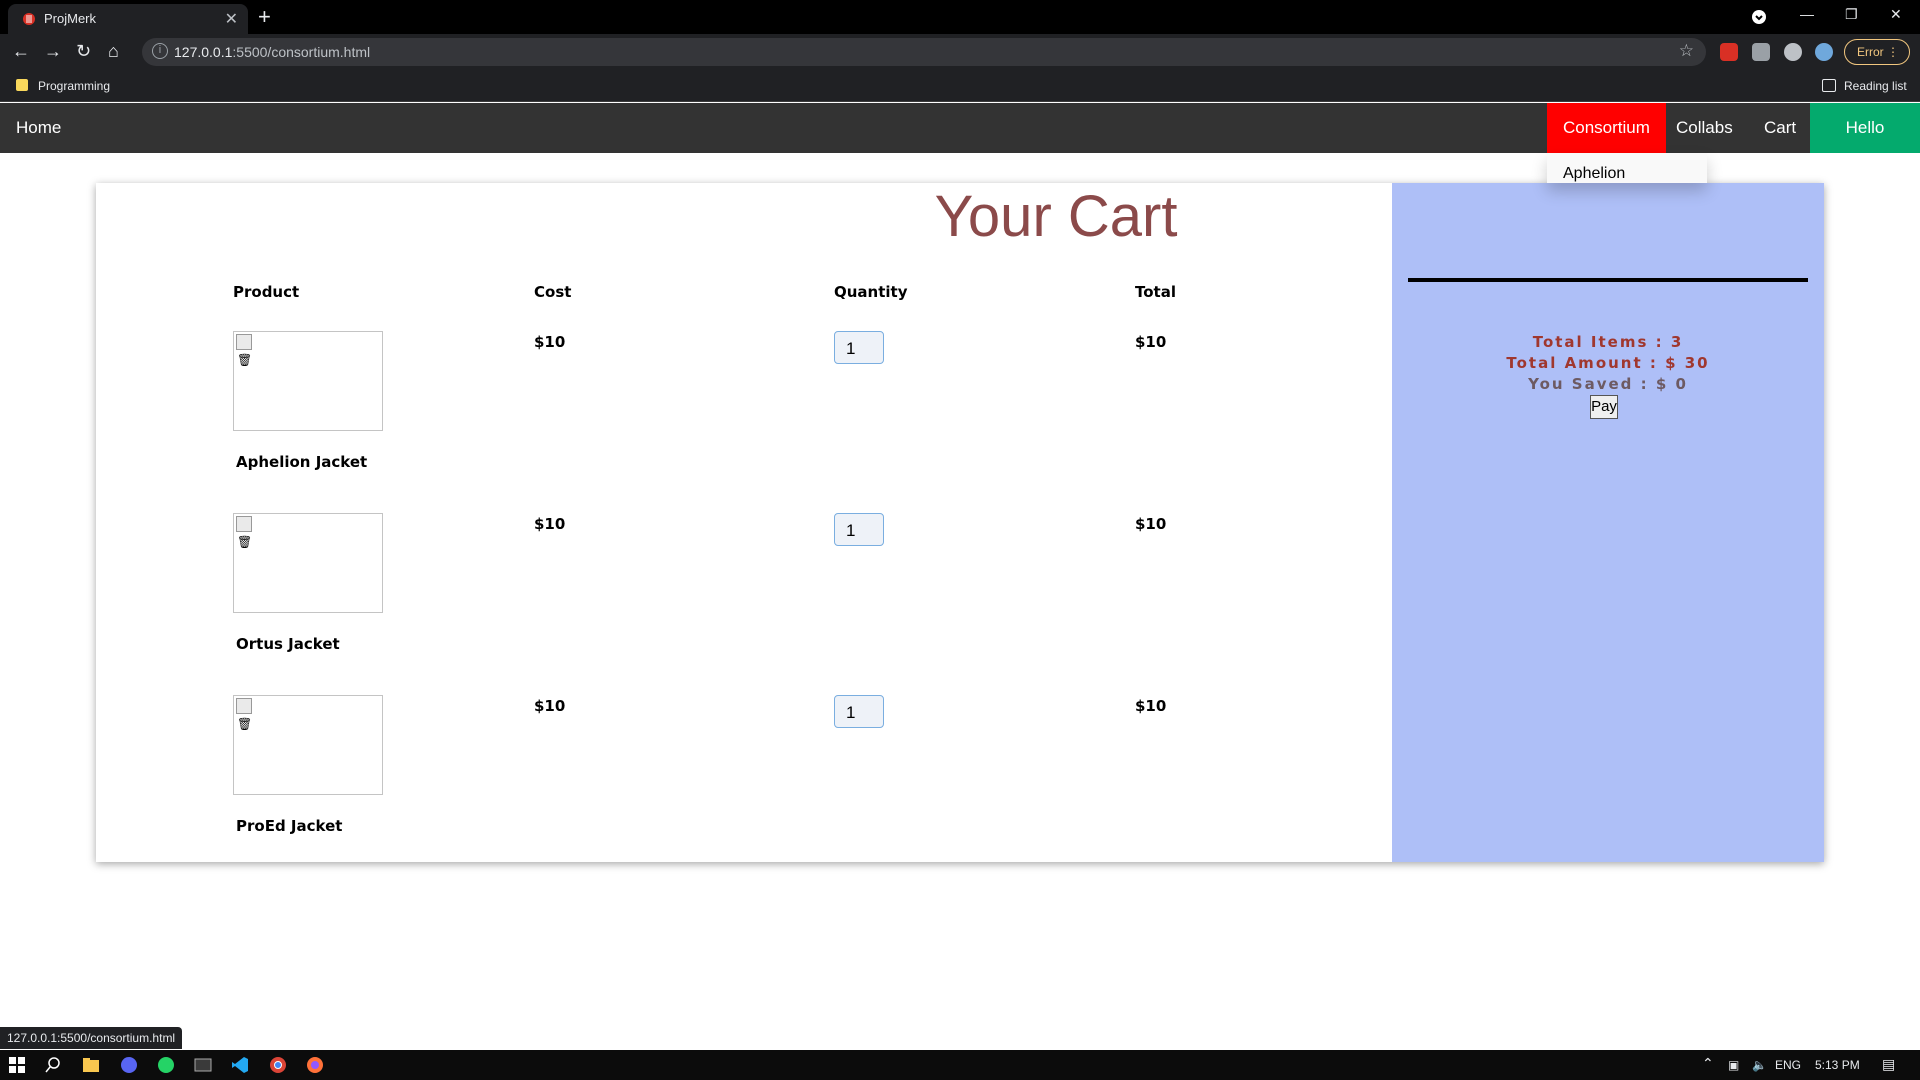 The height and width of the screenshot is (1080, 1920). I want to click on search-icon, so click(53, 1065).